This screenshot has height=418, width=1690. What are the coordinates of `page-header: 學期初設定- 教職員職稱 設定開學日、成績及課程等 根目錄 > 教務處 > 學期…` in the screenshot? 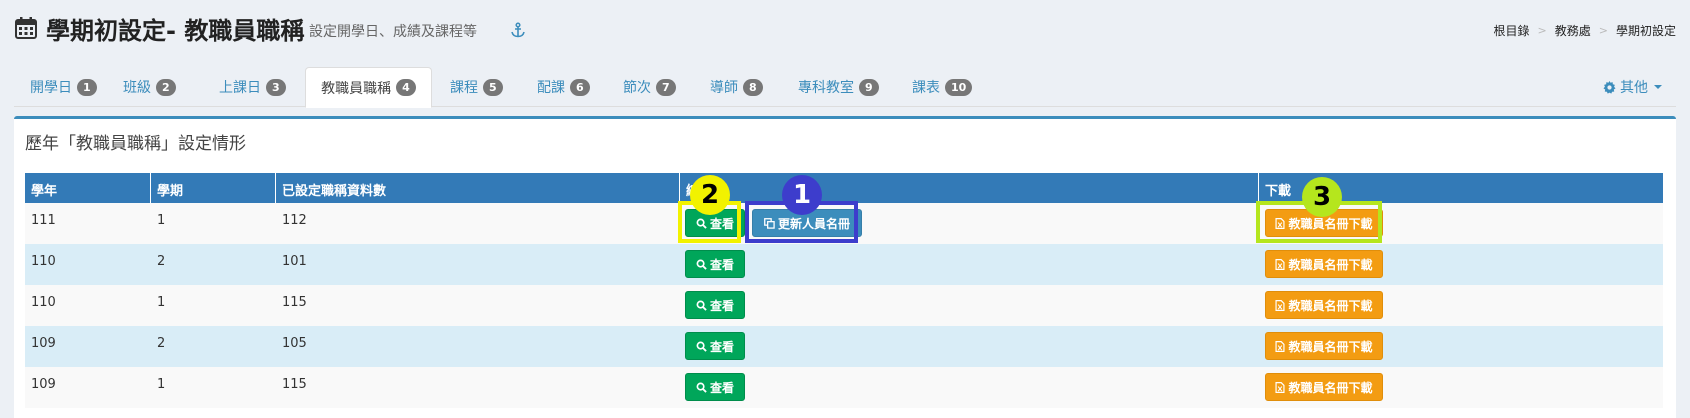 It's located at (845, 31).